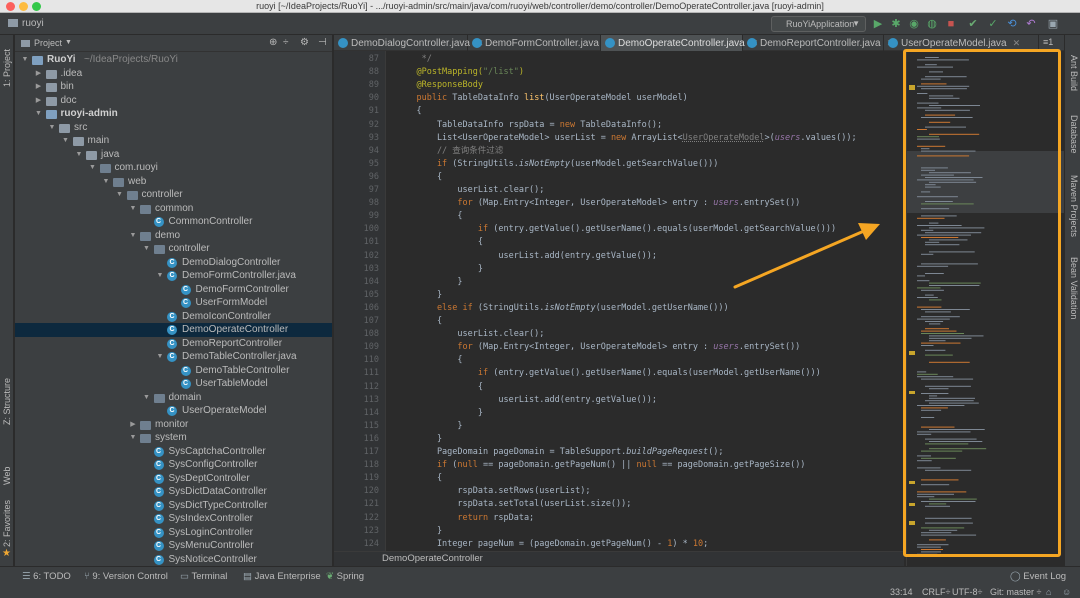  I want to click on terminal-icon: ▭, so click(186, 576).